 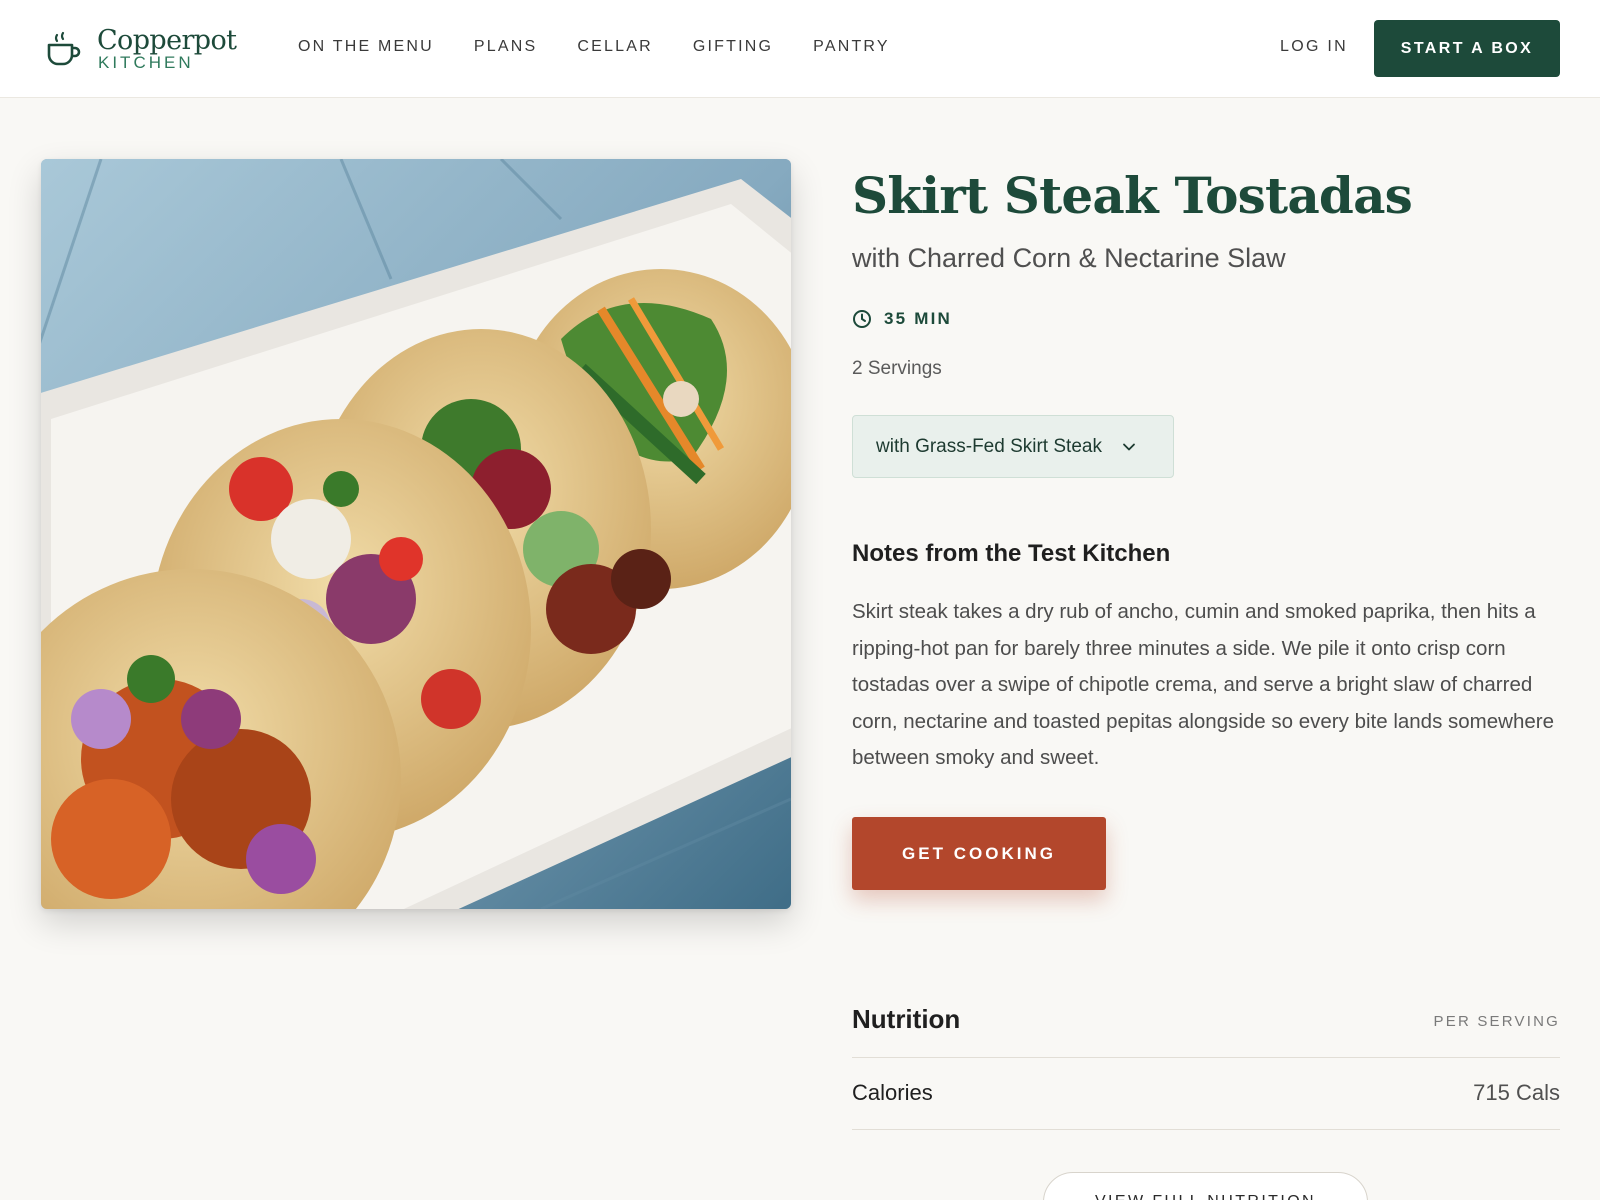 I want to click on clock-icon, so click(x=862, y=319).